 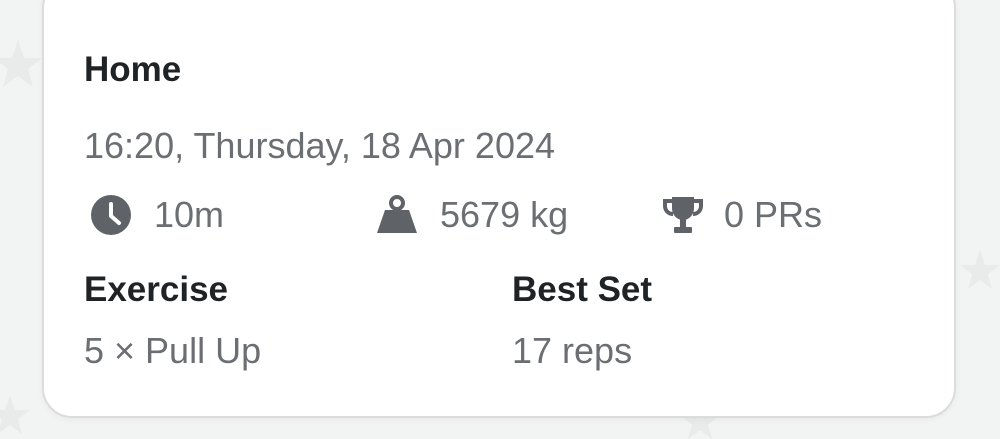 What do you see at coordinates (397, 215) in the screenshot?
I see `weight-icon` at bounding box center [397, 215].